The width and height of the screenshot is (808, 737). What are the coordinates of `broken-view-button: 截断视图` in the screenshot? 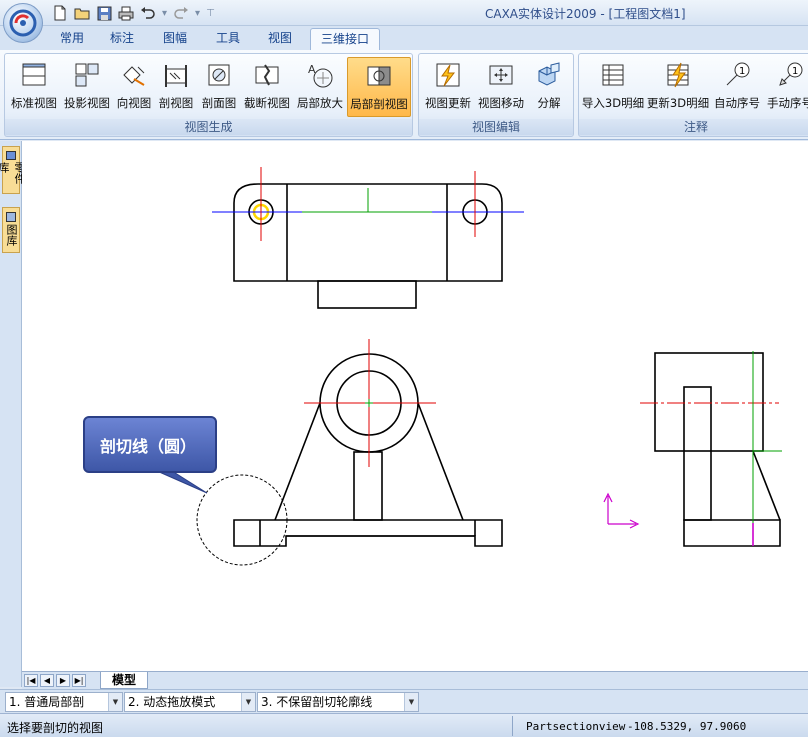 It's located at (267, 87).